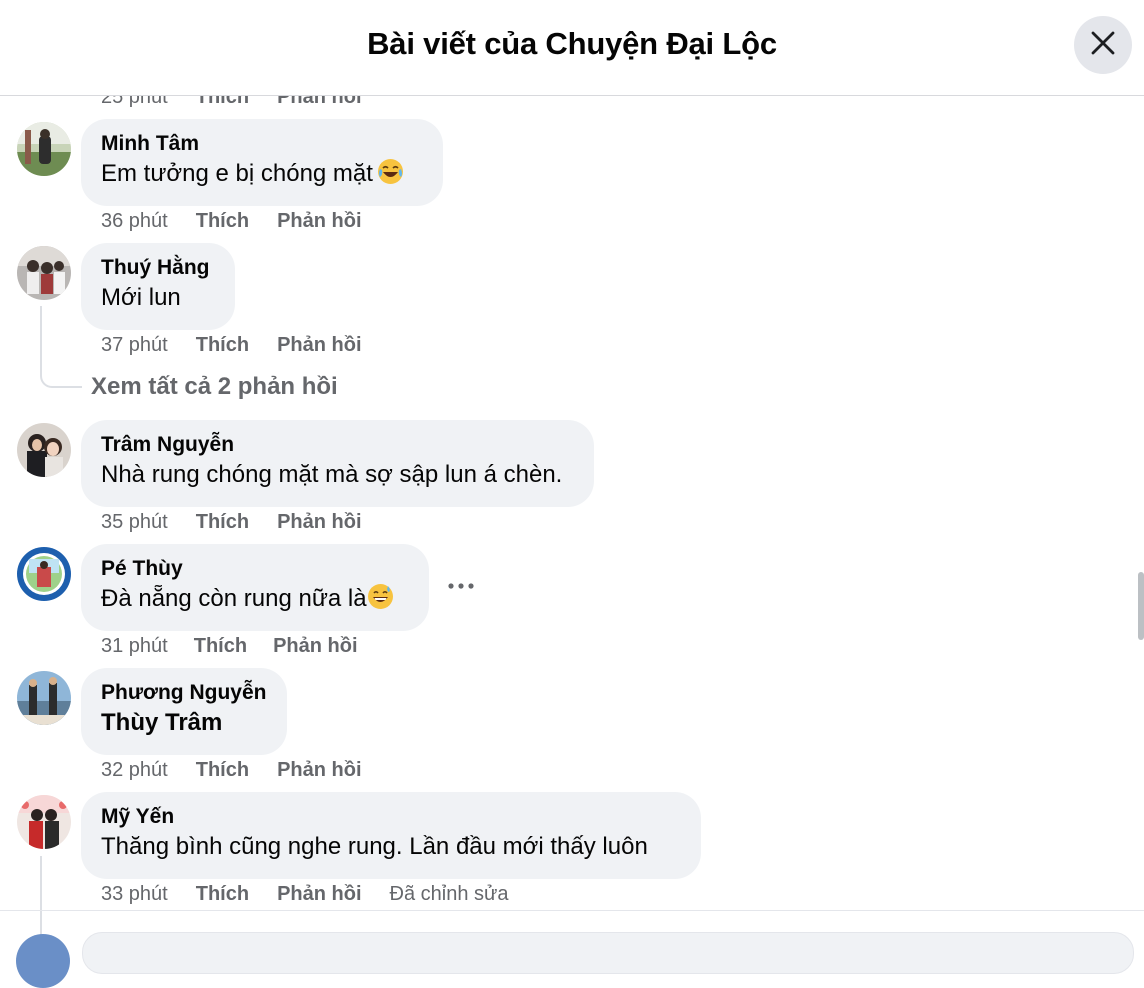 The height and width of the screenshot is (988, 1144). I want to click on comment-input, so click(608, 953).